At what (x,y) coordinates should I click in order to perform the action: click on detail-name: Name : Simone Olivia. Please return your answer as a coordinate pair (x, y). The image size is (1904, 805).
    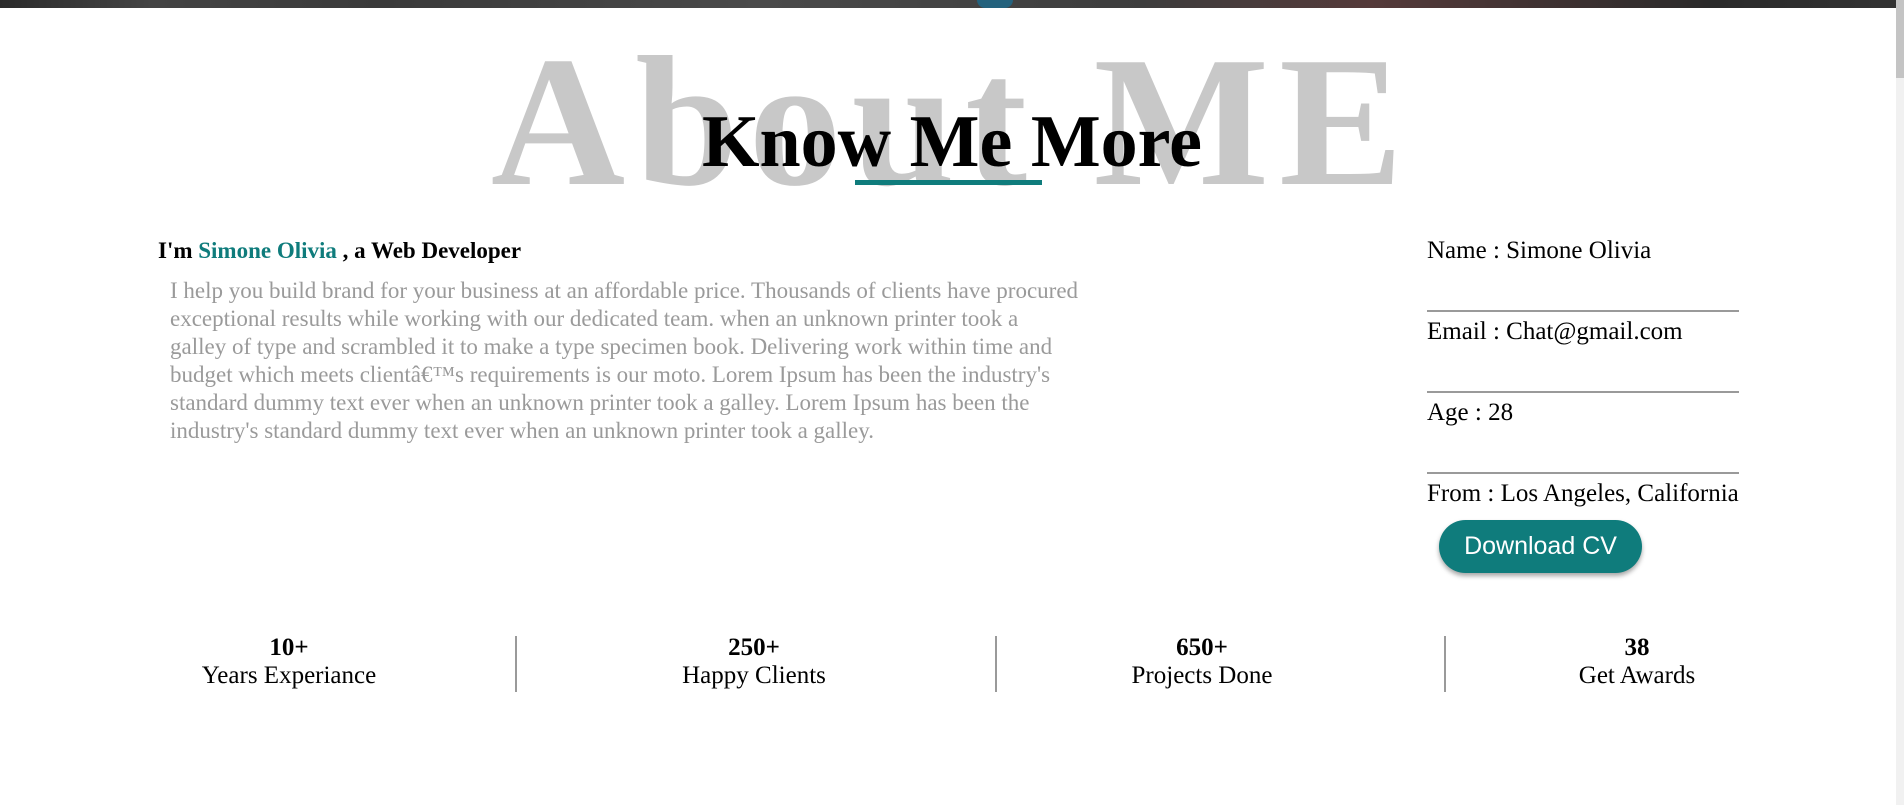
    Looking at the image, I should click on (1583, 271).